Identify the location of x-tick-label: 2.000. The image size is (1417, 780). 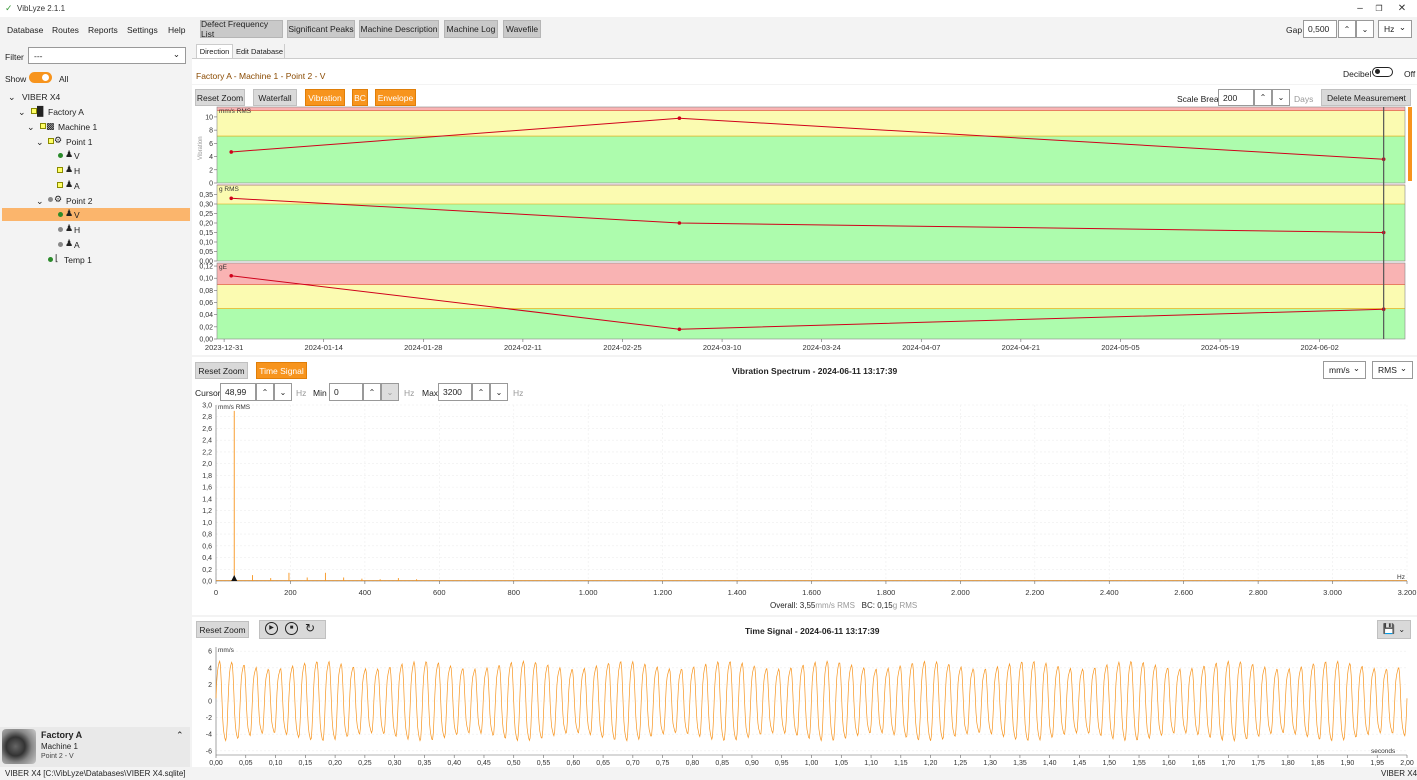
(960, 592).